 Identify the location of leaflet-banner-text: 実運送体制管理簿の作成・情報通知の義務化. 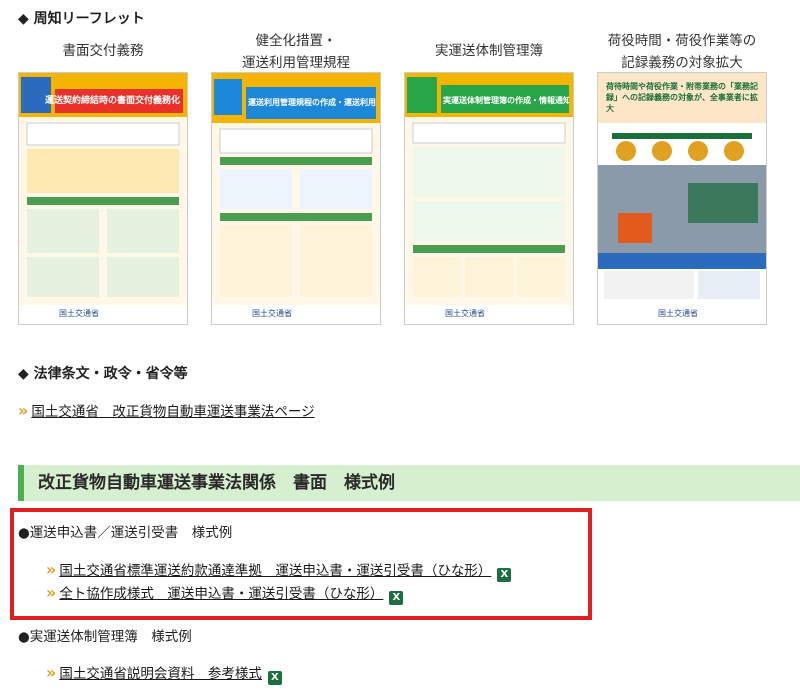
(506, 100).